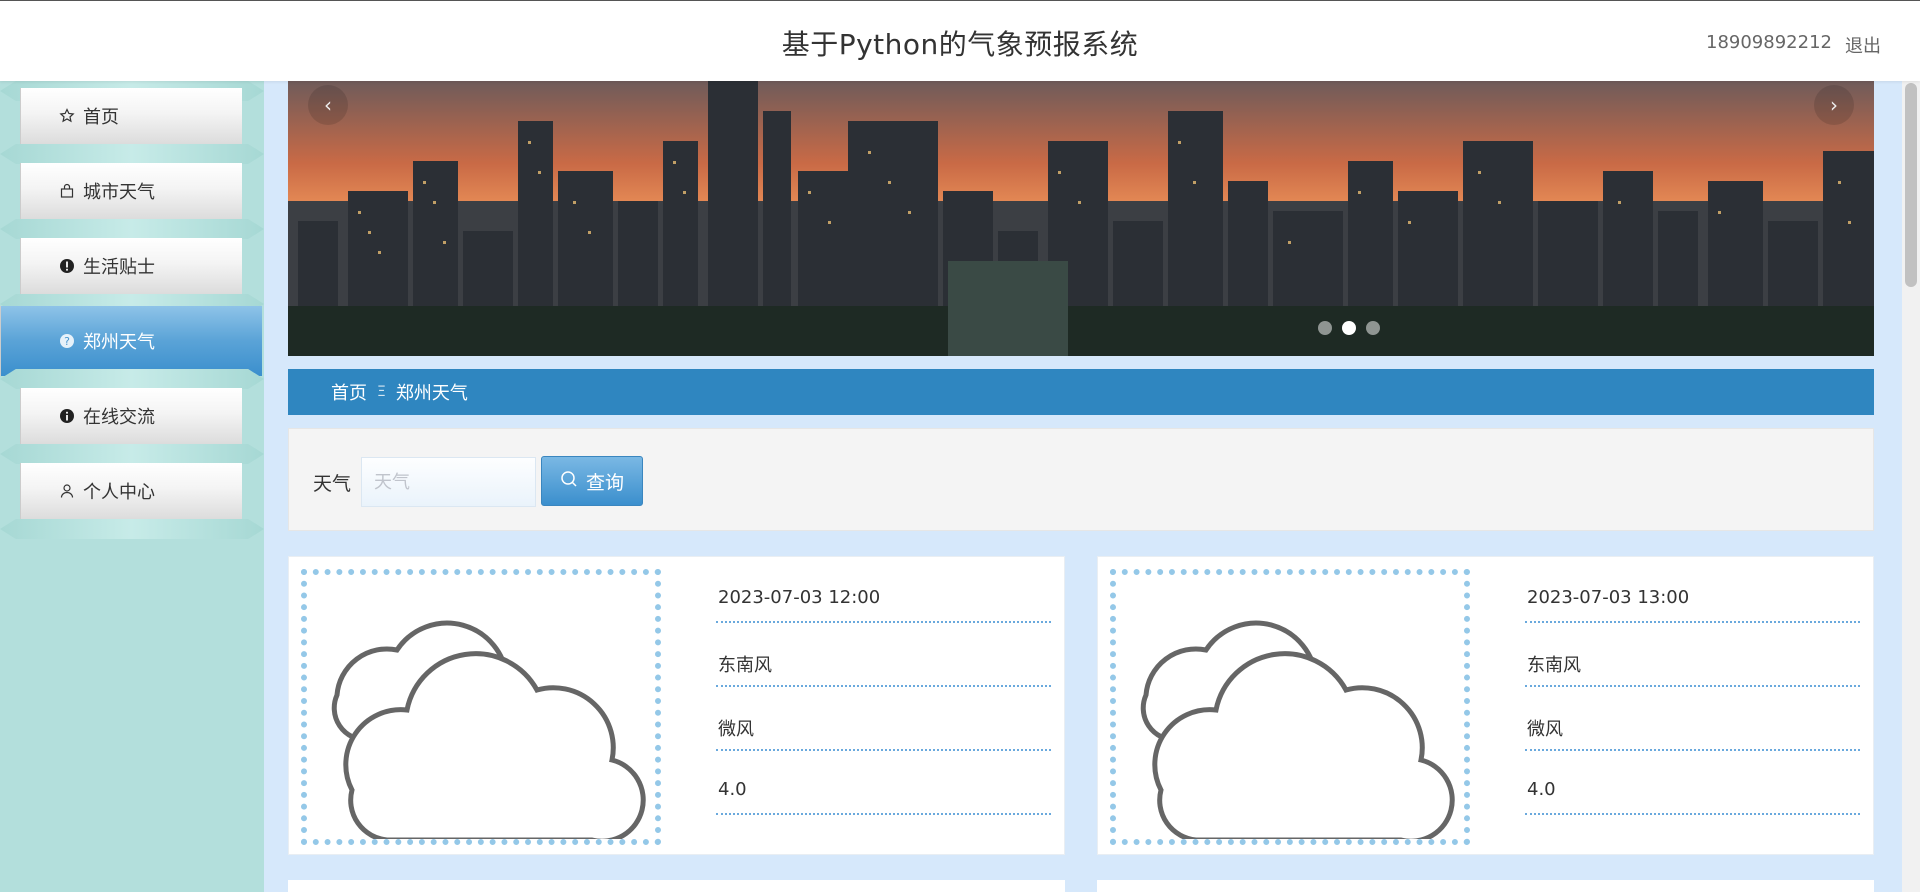 The width and height of the screenshot is (1920, 892). Describe the element at coordinates (101, 117) in the screenshot. I see `sidebar-item-label: 首页` at that location.